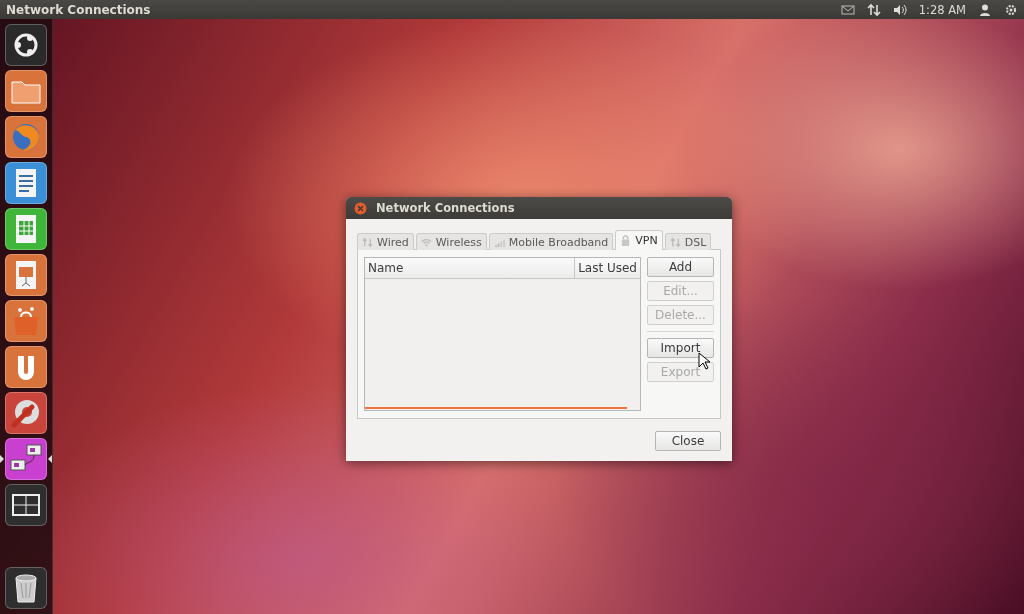  I want to click on tab: Wired, so click(385, 241).